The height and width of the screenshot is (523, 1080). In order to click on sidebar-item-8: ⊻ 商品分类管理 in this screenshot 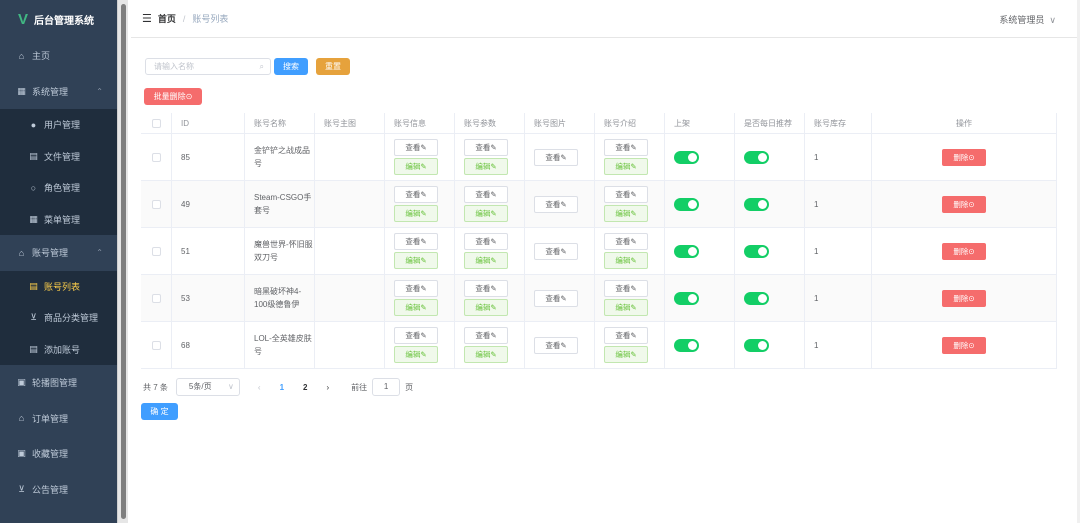, I will do `click(58, 318)`.